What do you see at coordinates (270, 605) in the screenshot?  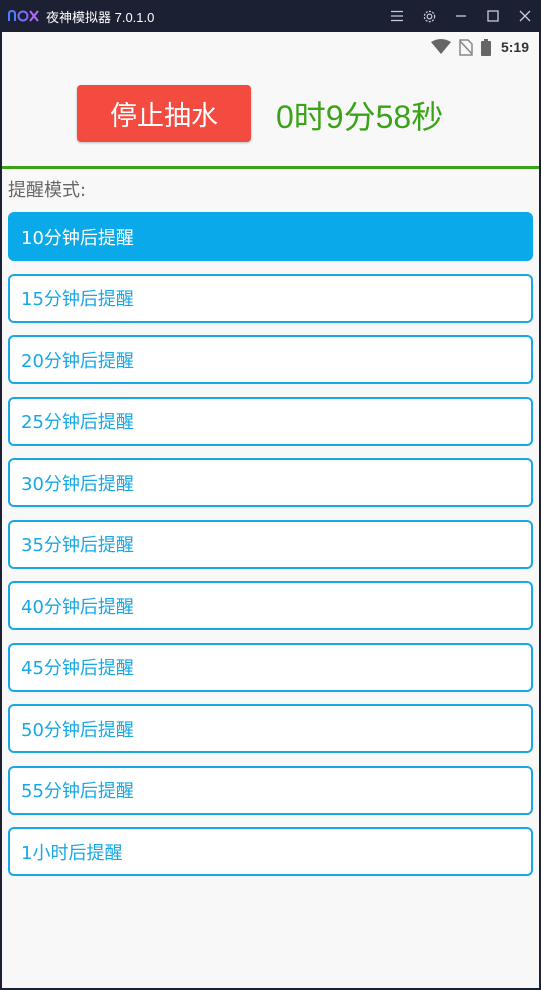 I see `reminder-option-40min: 40分钟后提醒` at bounding box center [270, 605].